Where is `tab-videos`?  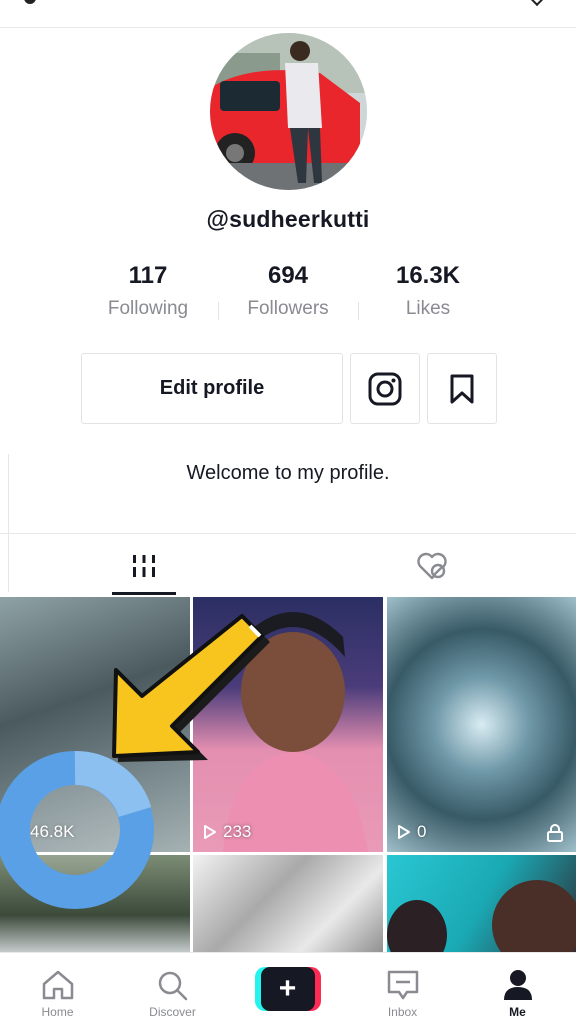 tab-videos is located at coordinates (144, 565).